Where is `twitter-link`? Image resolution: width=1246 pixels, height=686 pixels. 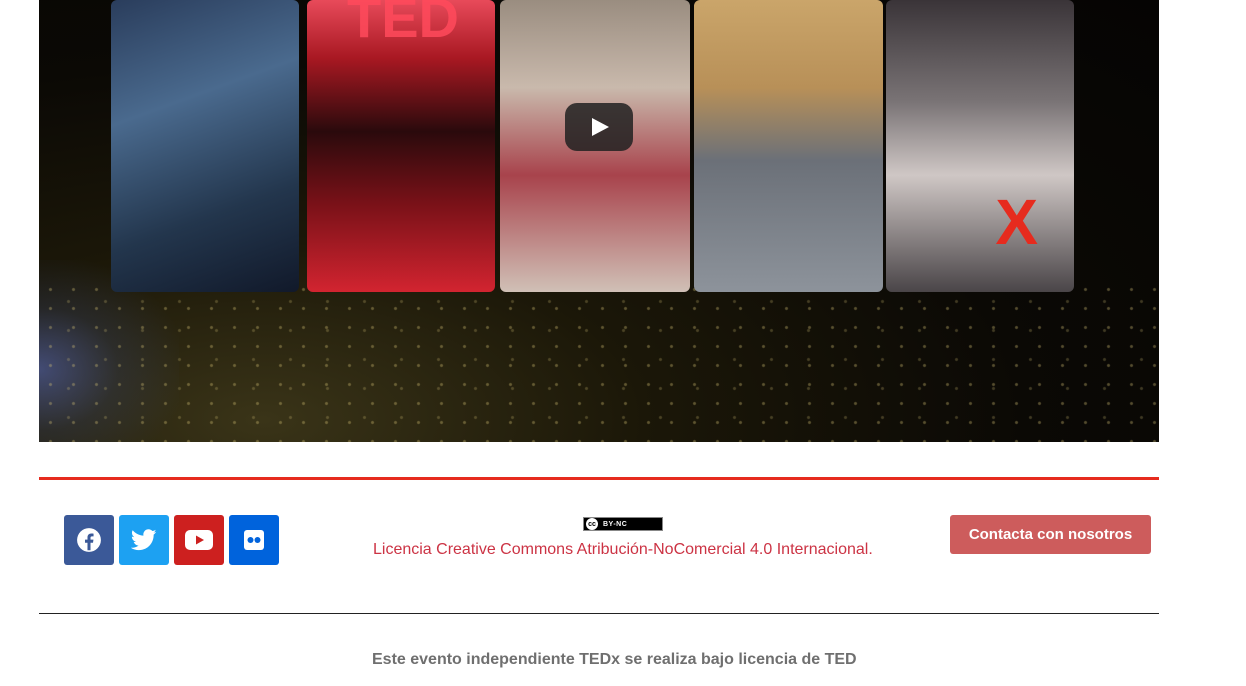
twitter-link is located at coordinates (144, 540).